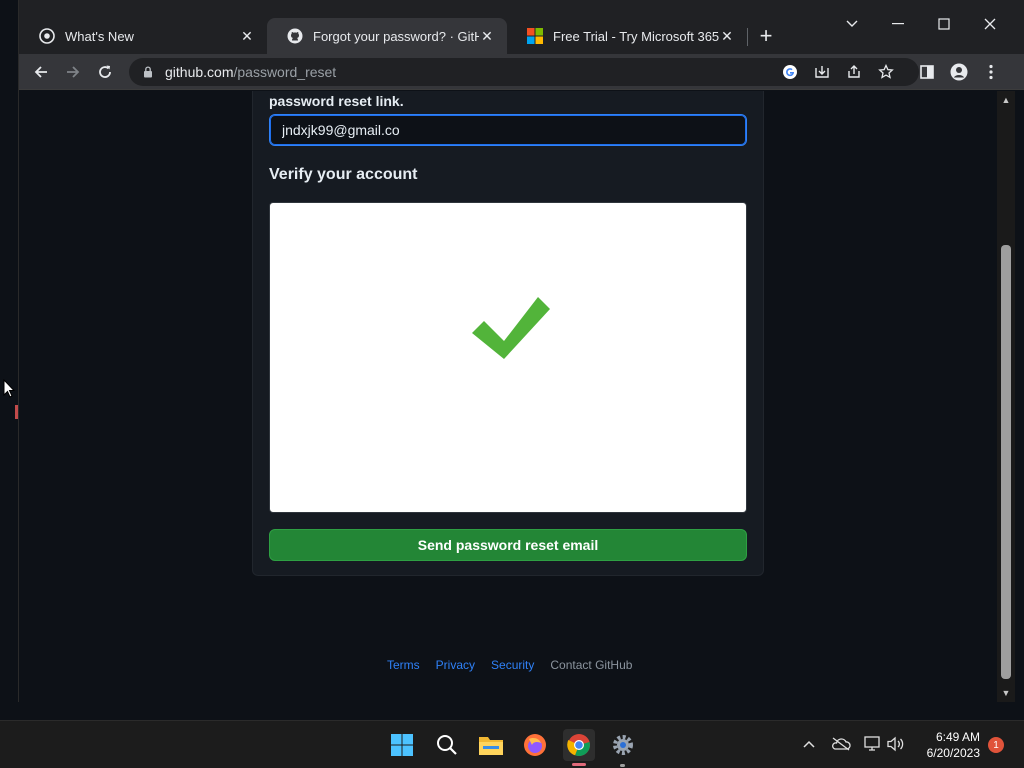  What do you see at coordinates (508, 545) in the screenshot?
I see `send-reset-email-button: Send password reset email` at bounding box center [508, 545].